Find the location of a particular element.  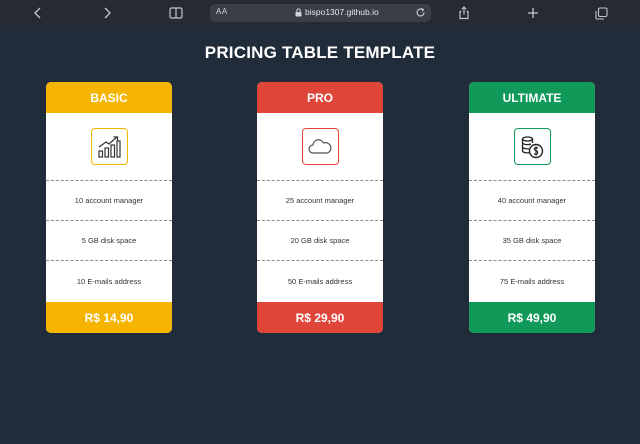

plan-name: PRO is located at coordinates (320, 97).